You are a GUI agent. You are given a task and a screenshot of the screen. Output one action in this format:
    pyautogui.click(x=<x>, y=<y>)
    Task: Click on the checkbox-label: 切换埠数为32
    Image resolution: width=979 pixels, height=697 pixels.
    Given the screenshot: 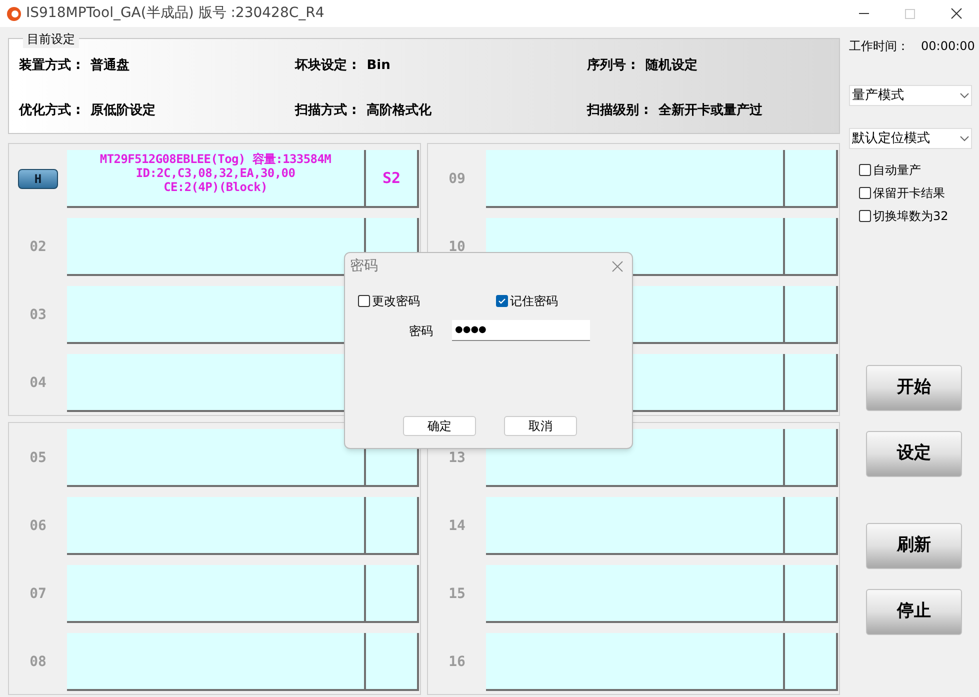 What is the action you would take?
    pyautogui.click(x=910, y=216)
    